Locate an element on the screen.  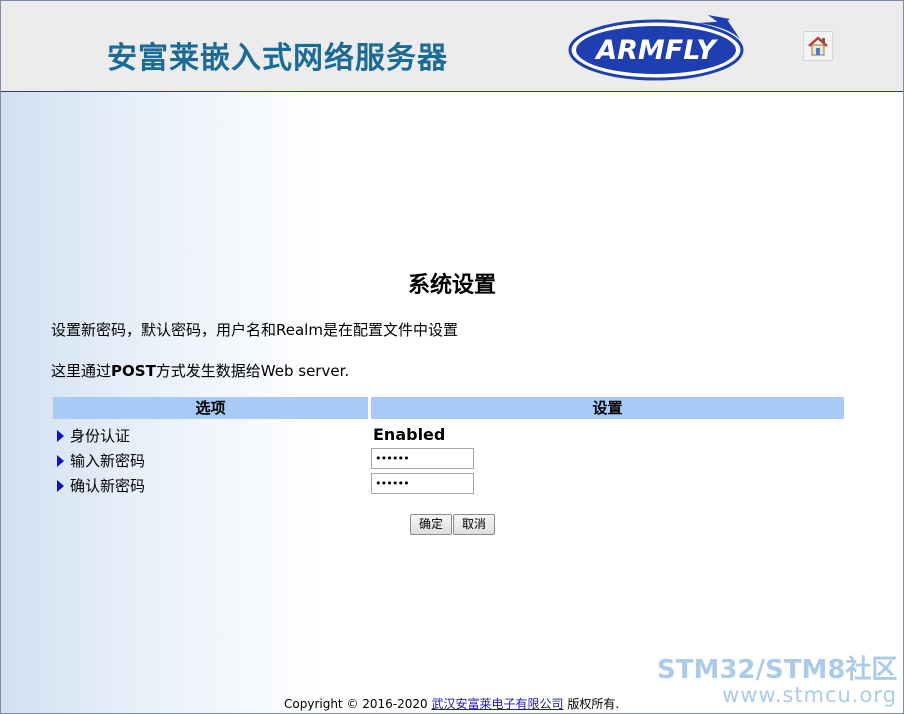
description-line-1: 设置新密码，默认密码，用户名和Realm是在配置文件中设置 is located at coordinates (254, 330).